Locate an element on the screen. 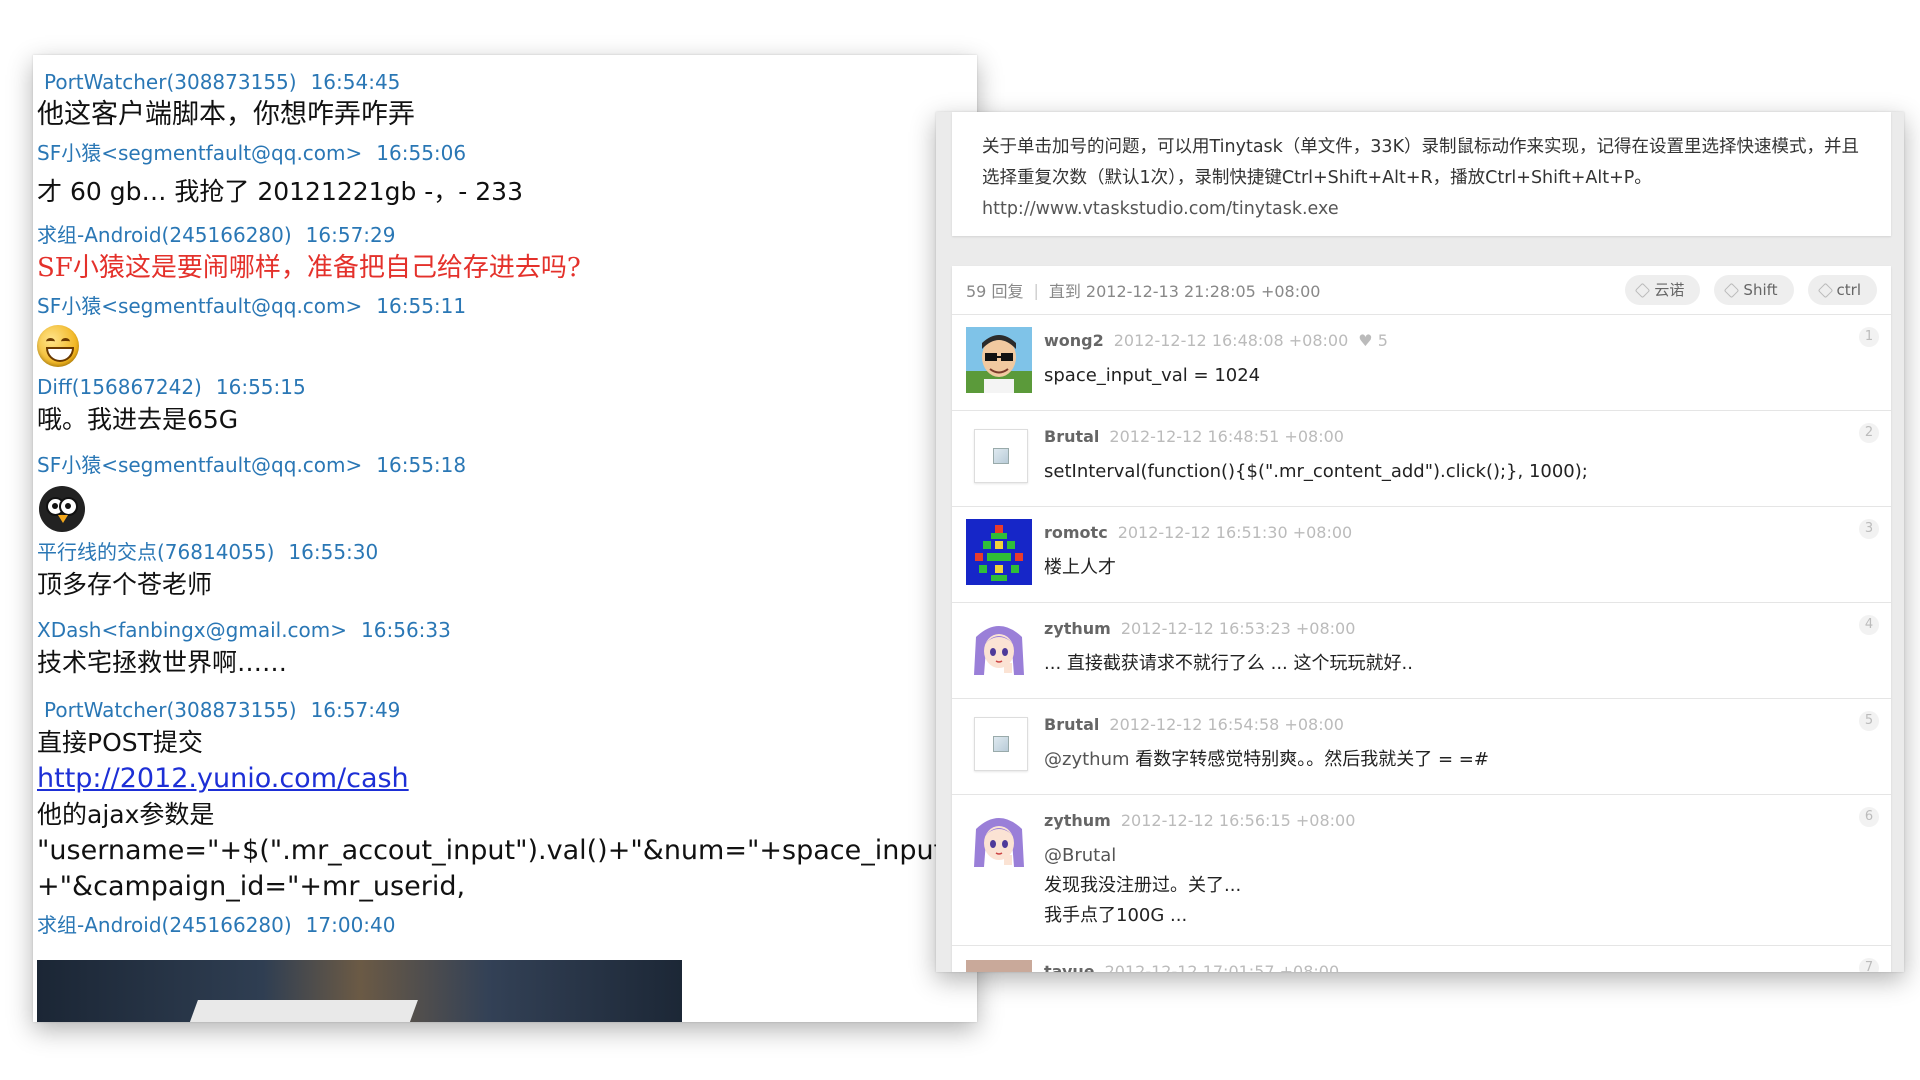 The width and height of the screenshot is (1920, 1080). message-text: 哦。我进去是65G is located at coordinates (138, 419).